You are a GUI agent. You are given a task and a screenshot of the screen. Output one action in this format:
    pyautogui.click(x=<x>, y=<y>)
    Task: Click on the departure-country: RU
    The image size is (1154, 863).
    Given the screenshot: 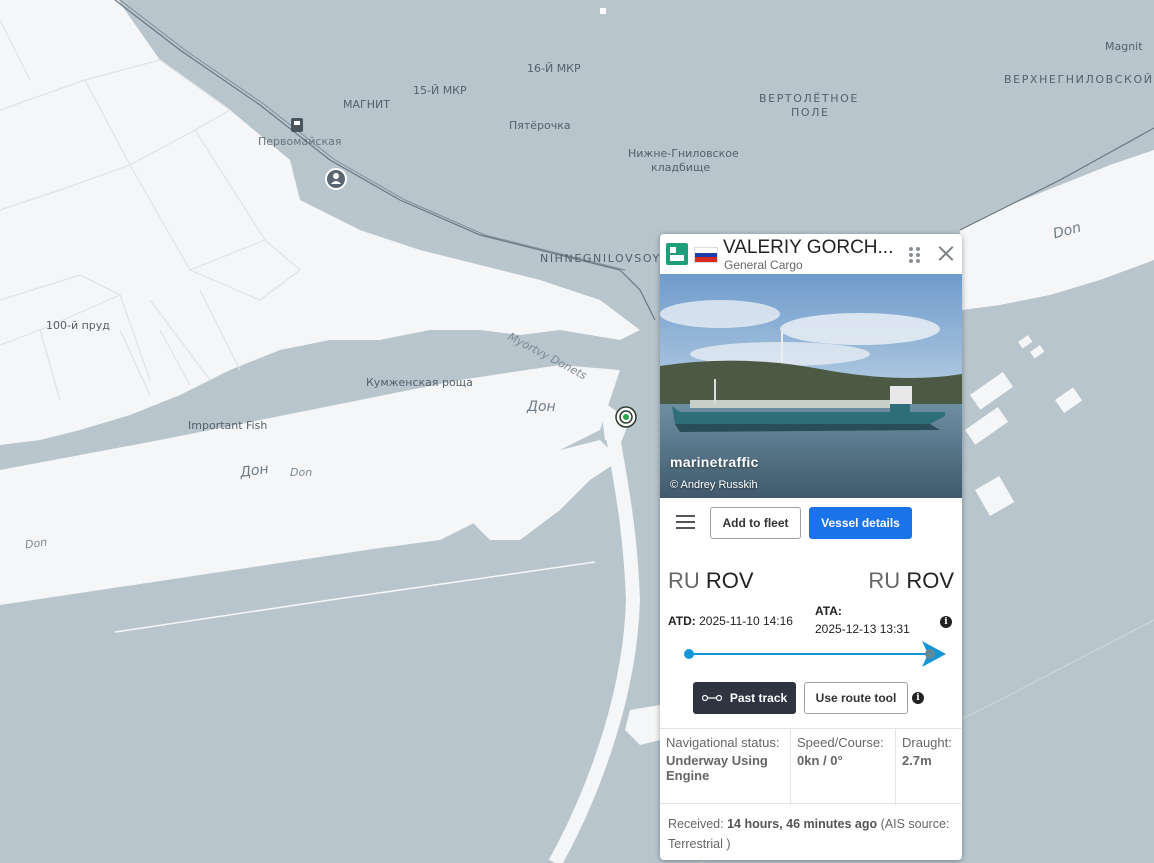 What is the action you would take?
    pyautogui.click(x=684, y=580)
    